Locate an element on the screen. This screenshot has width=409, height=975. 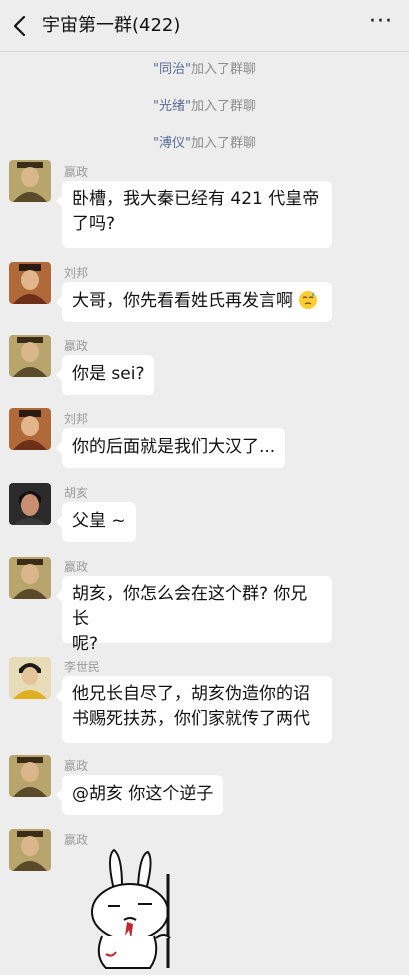
message-line: 大哥，你先看看姓氏再发言啊 is located at coordinates (182, 301).